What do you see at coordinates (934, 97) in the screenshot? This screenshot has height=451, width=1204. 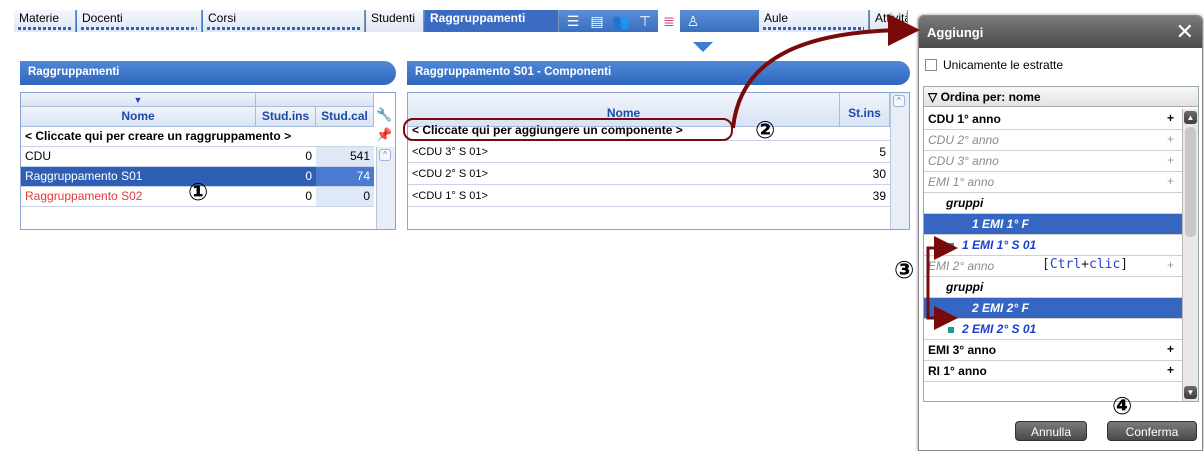 I see `chevron-down-icon: ▽` at bounding box center [934, 97].